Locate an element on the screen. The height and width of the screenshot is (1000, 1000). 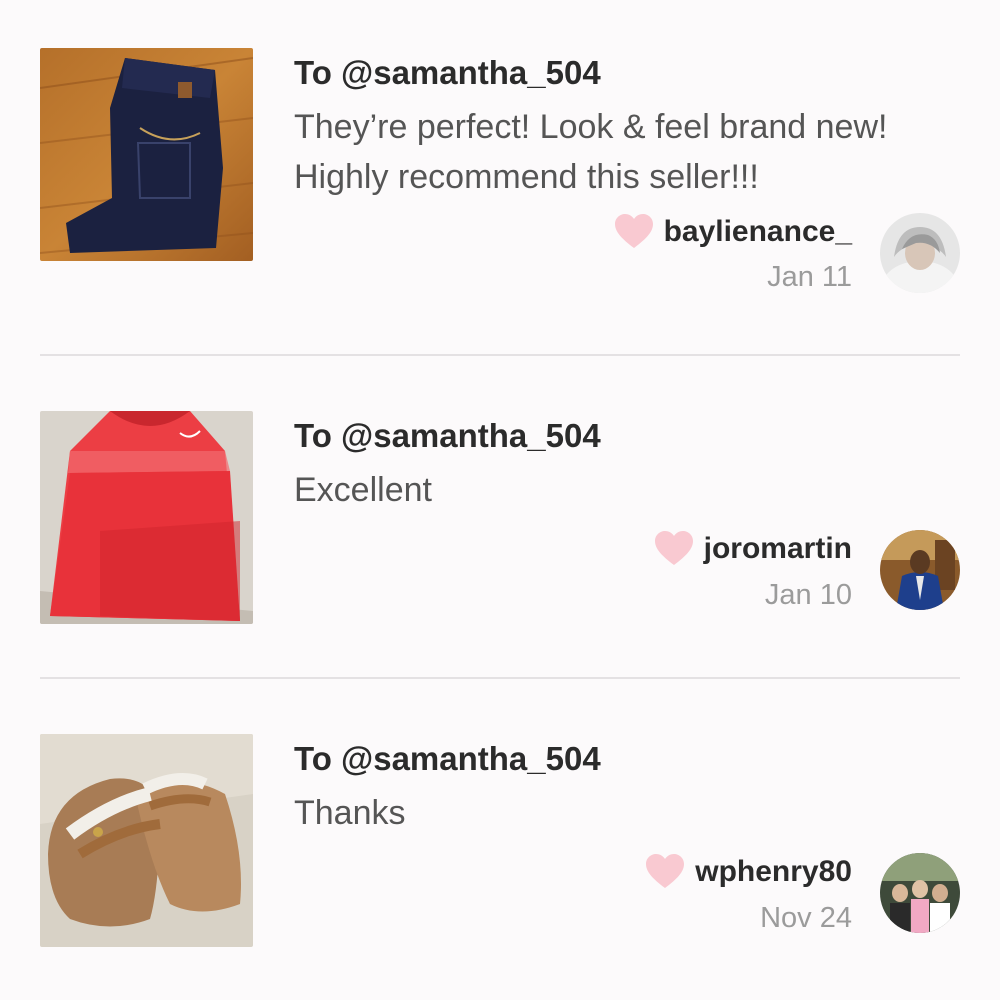
item-photo-tank-top is located at coordinates (146, 517).